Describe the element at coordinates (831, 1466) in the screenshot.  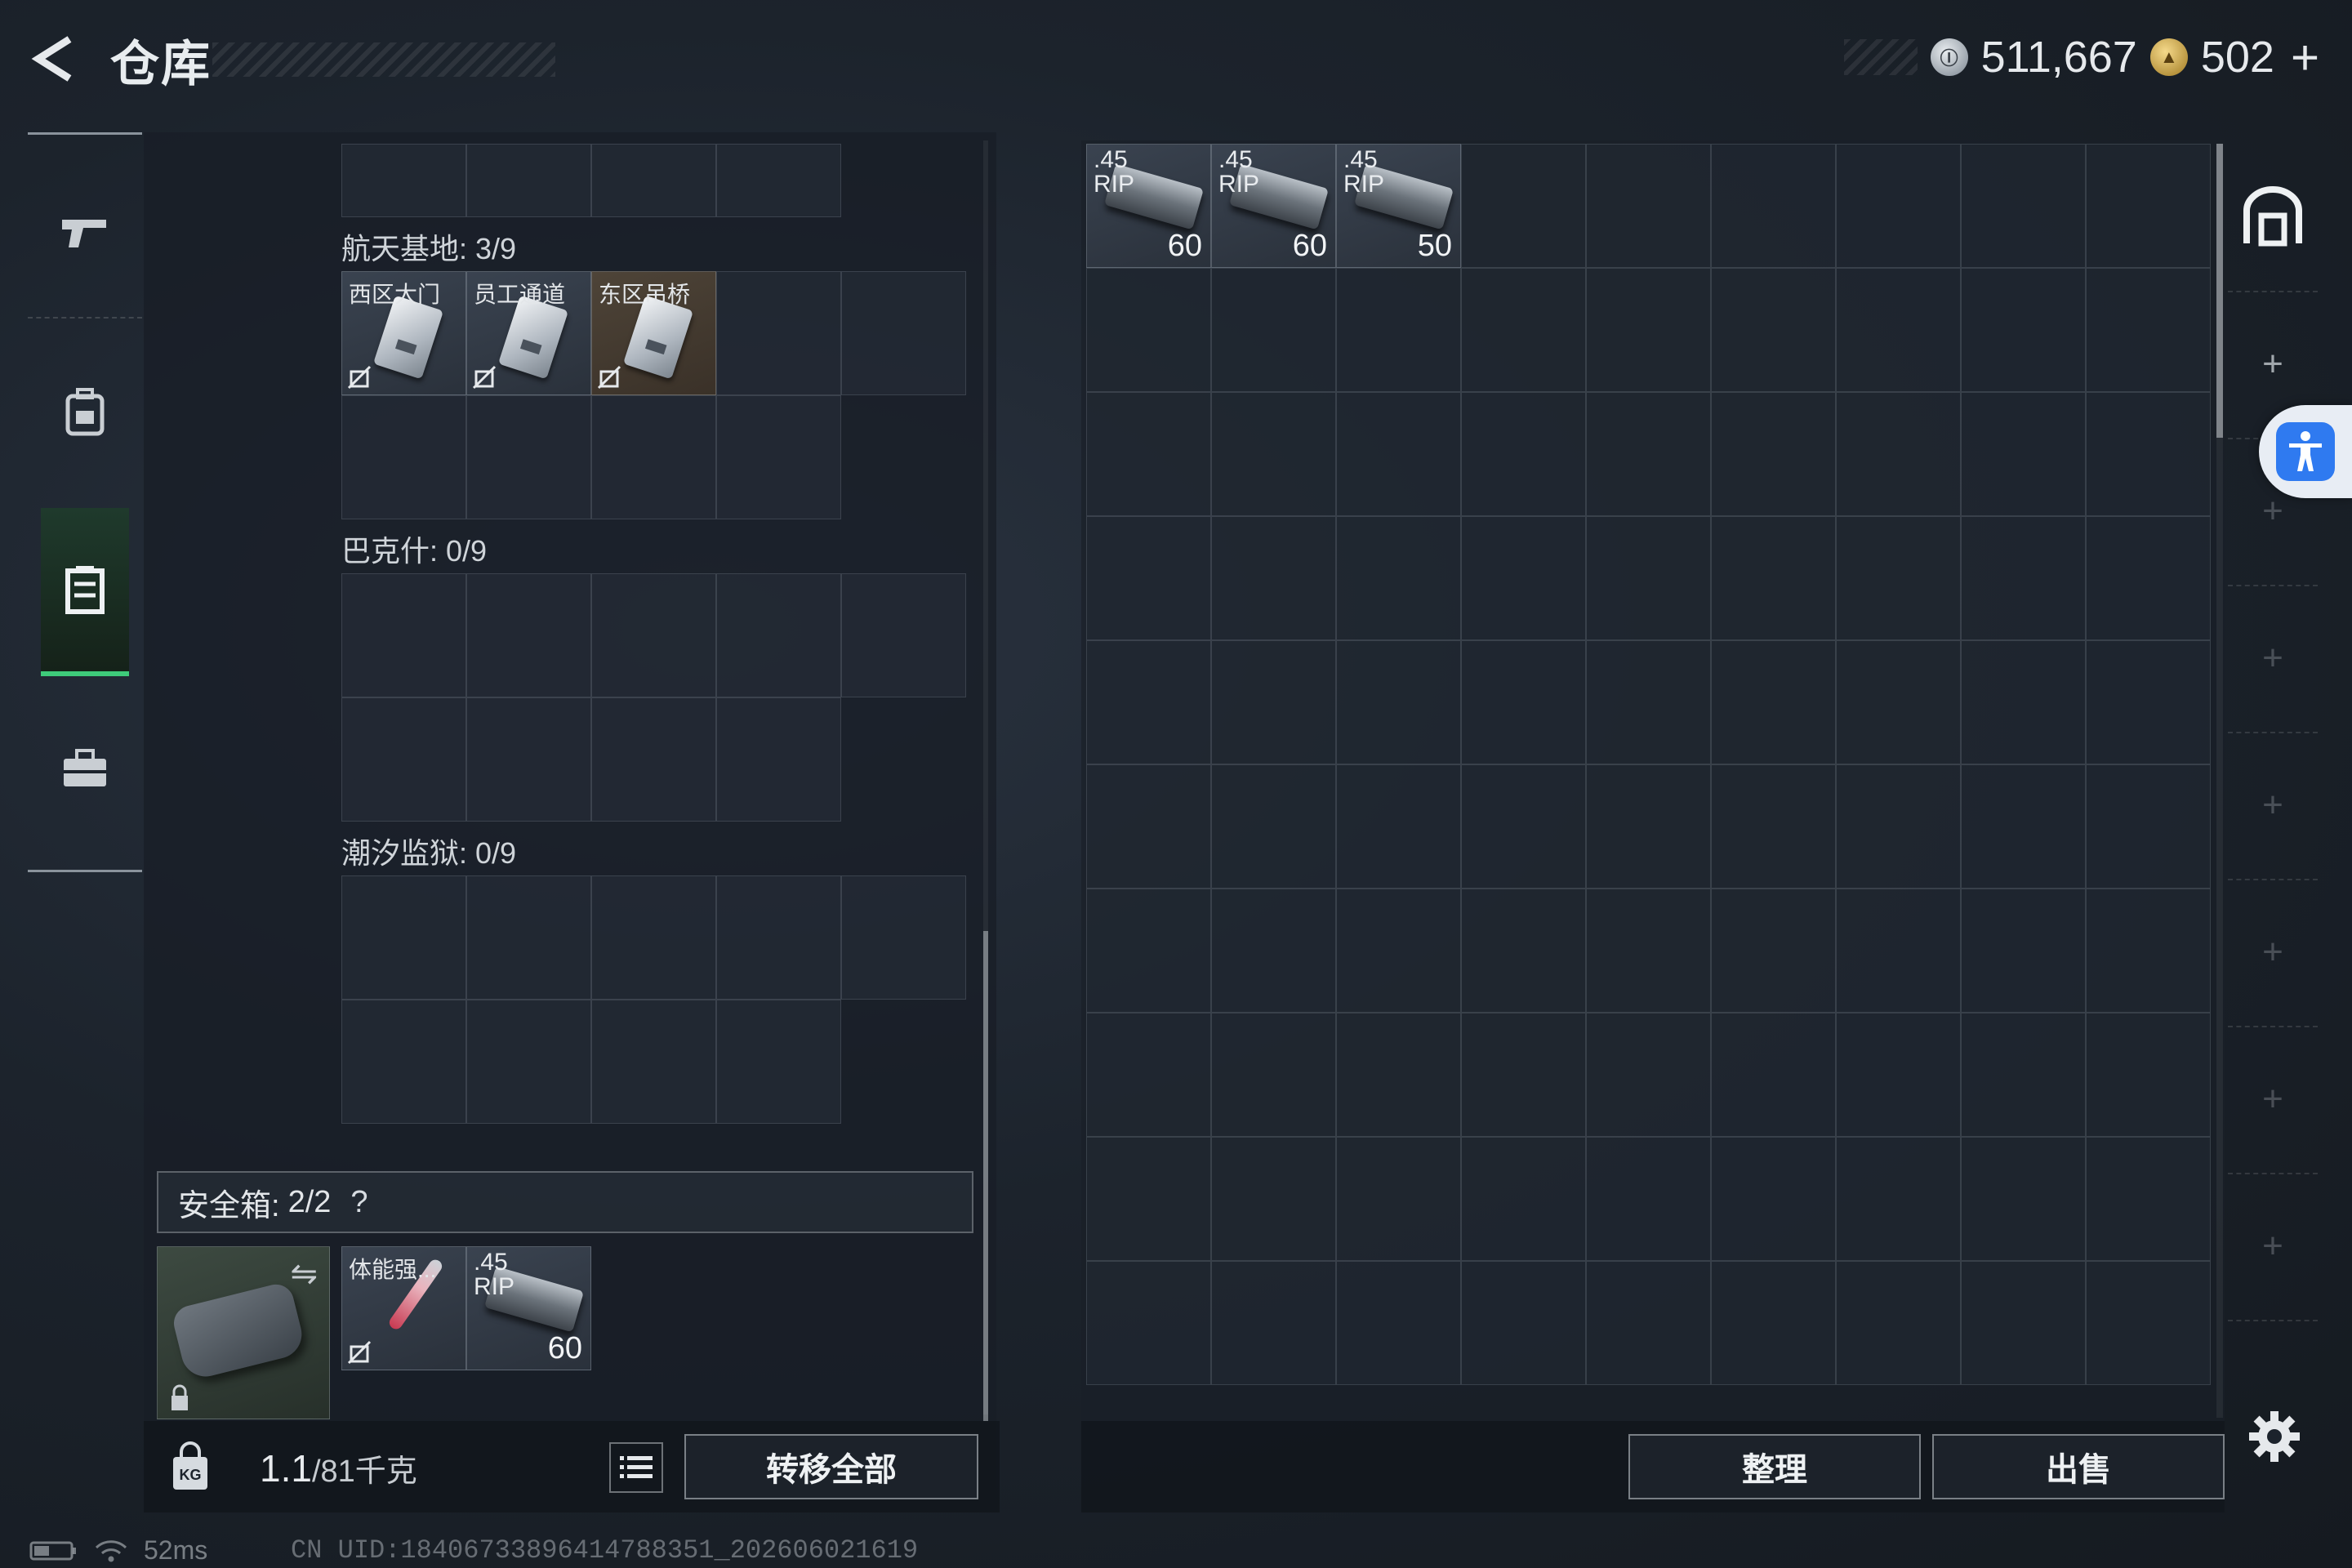
I see `transfer-all-button: 转移全部` at that location.